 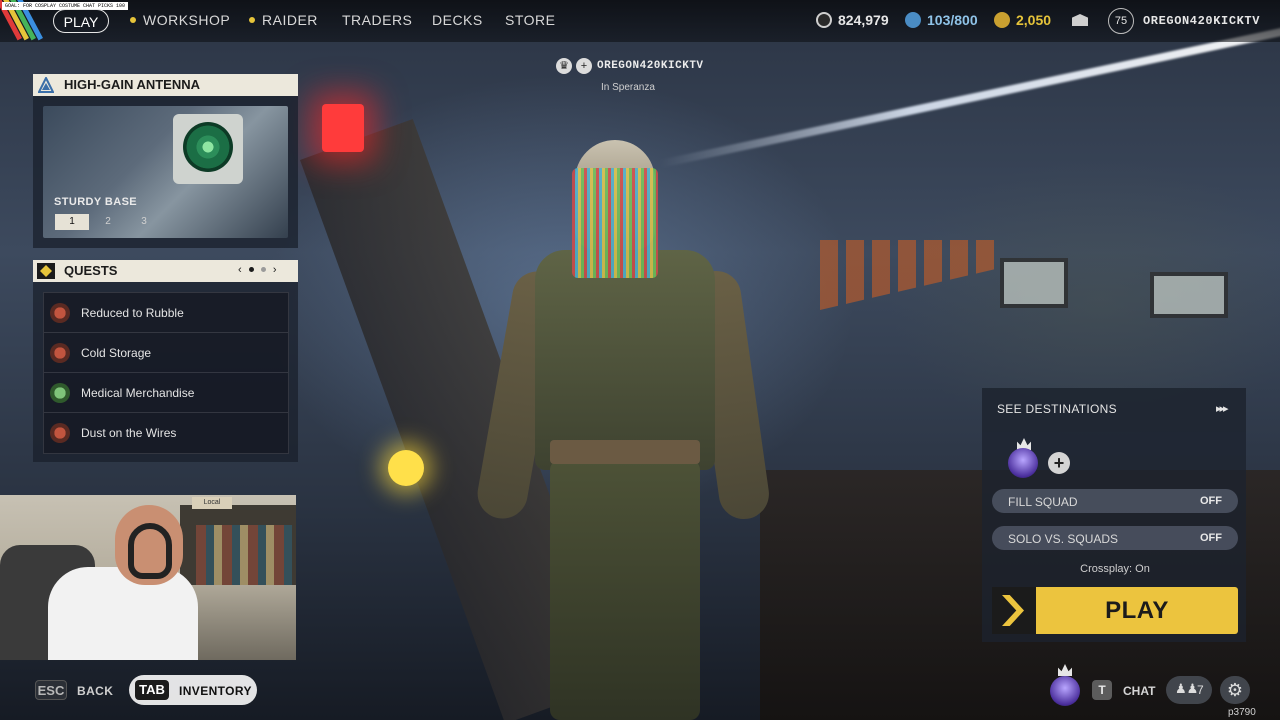 What do you see at coordinates (1023, 463) in the screenshot?
I see `squad-member-avatar` at bounding box center [1023, 463].